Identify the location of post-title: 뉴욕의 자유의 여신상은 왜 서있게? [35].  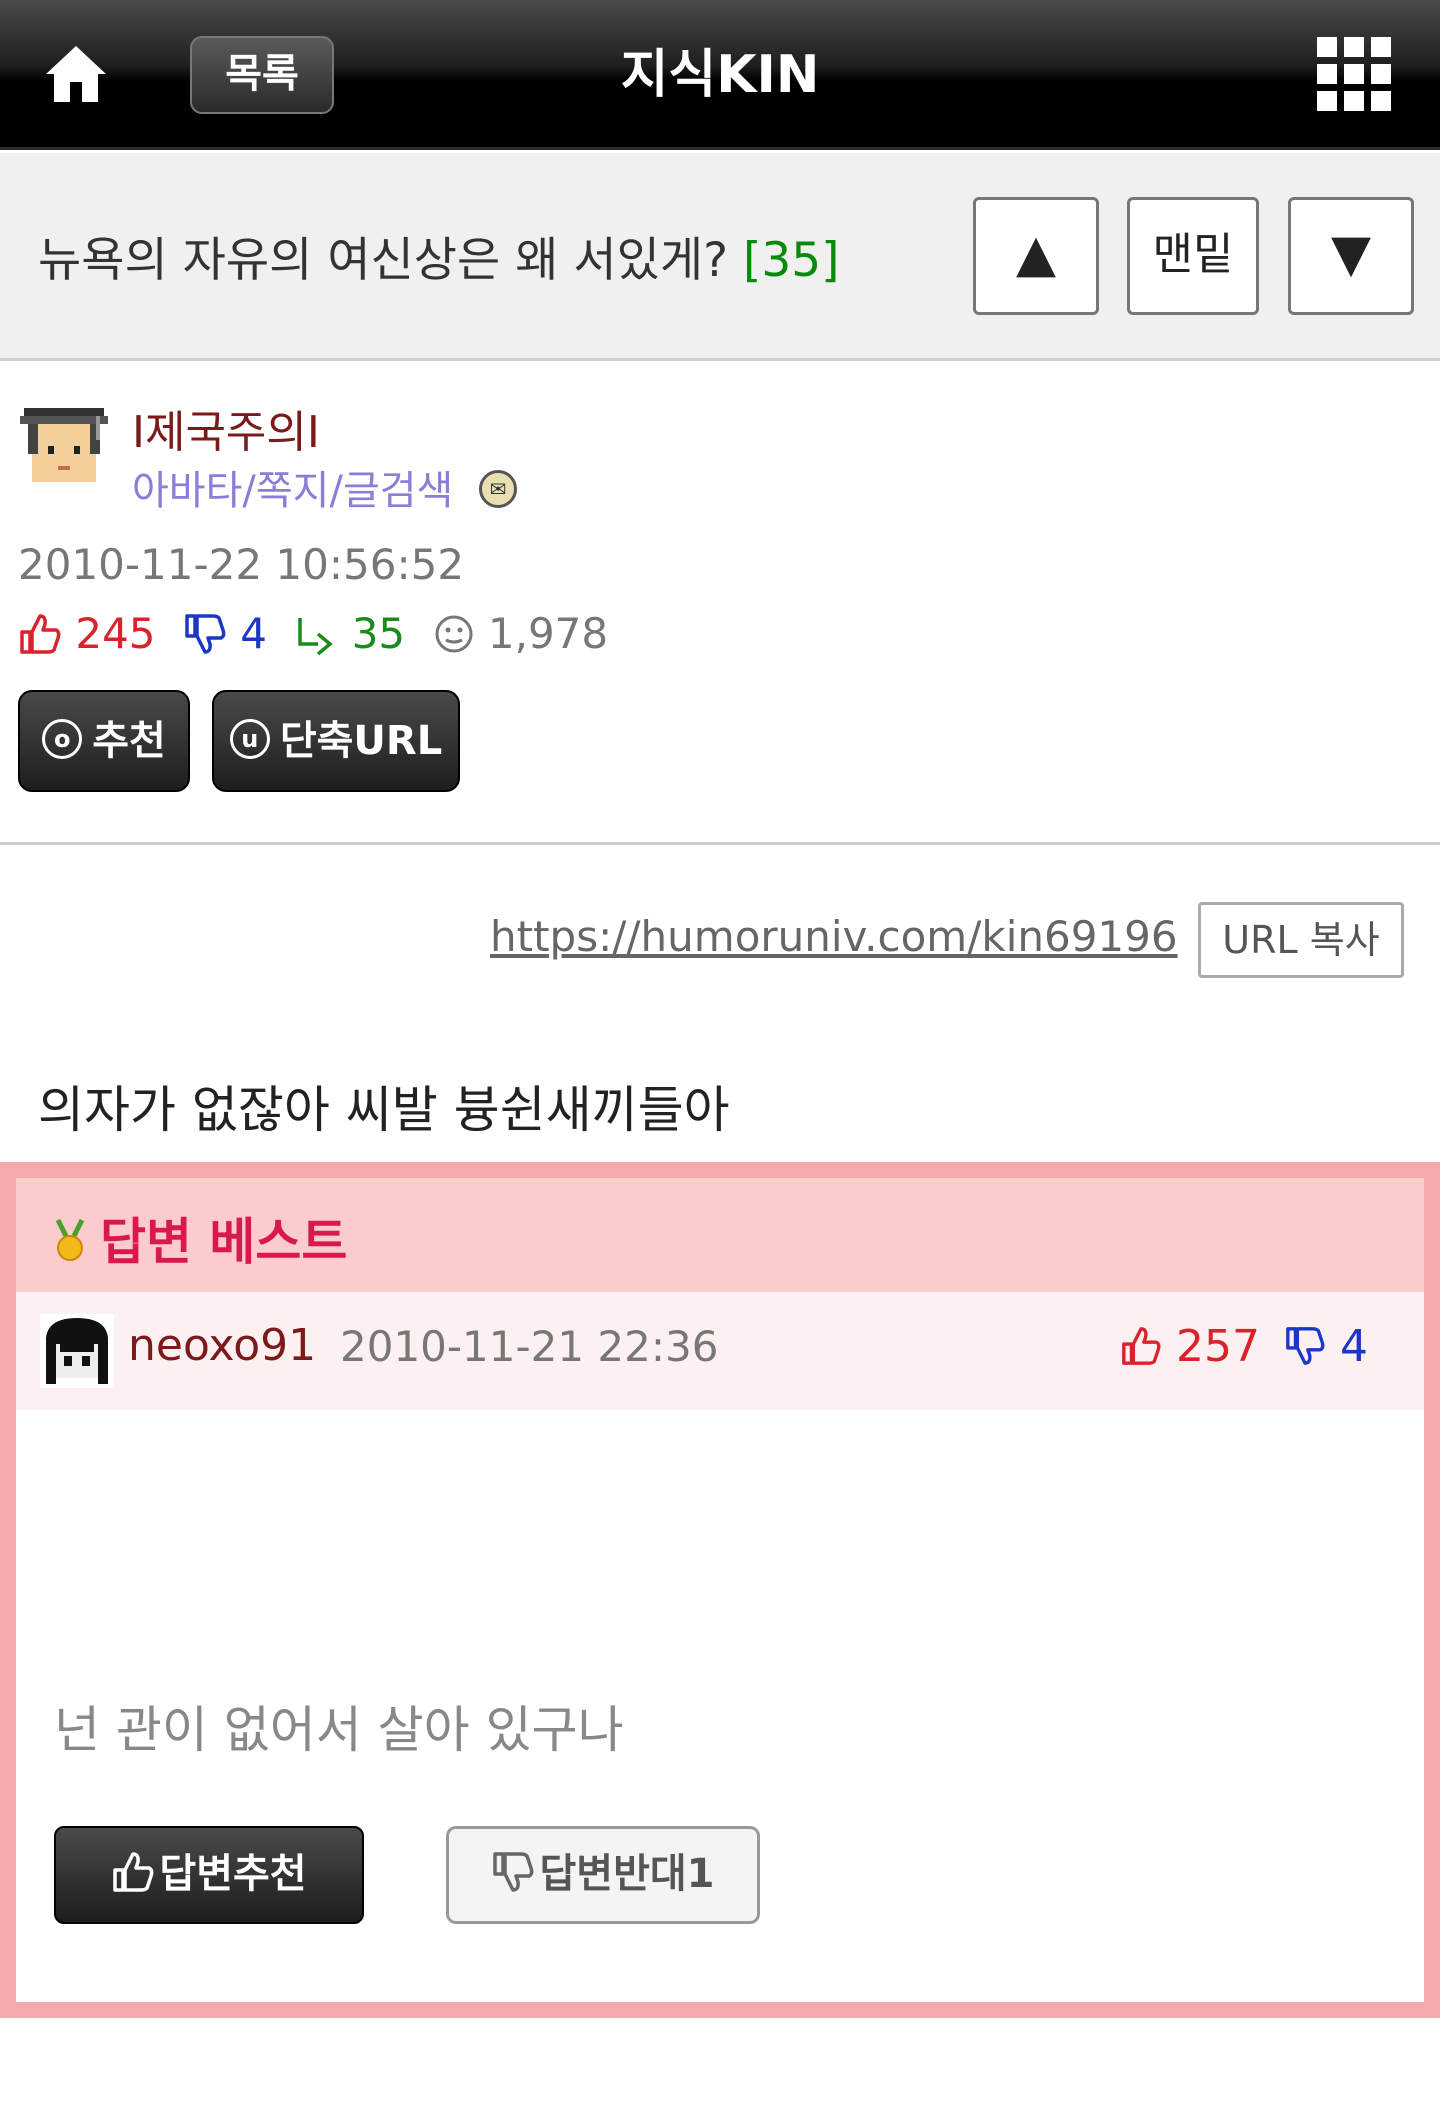
(439, 255).